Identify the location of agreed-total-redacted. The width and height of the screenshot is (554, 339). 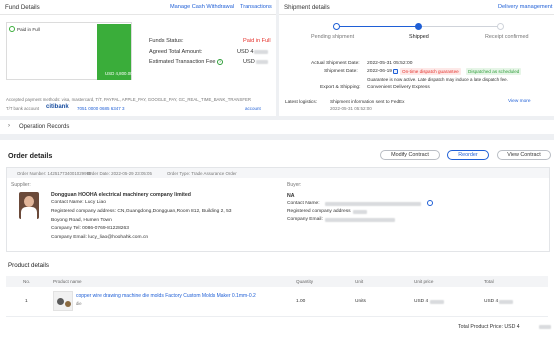
(261, 52).